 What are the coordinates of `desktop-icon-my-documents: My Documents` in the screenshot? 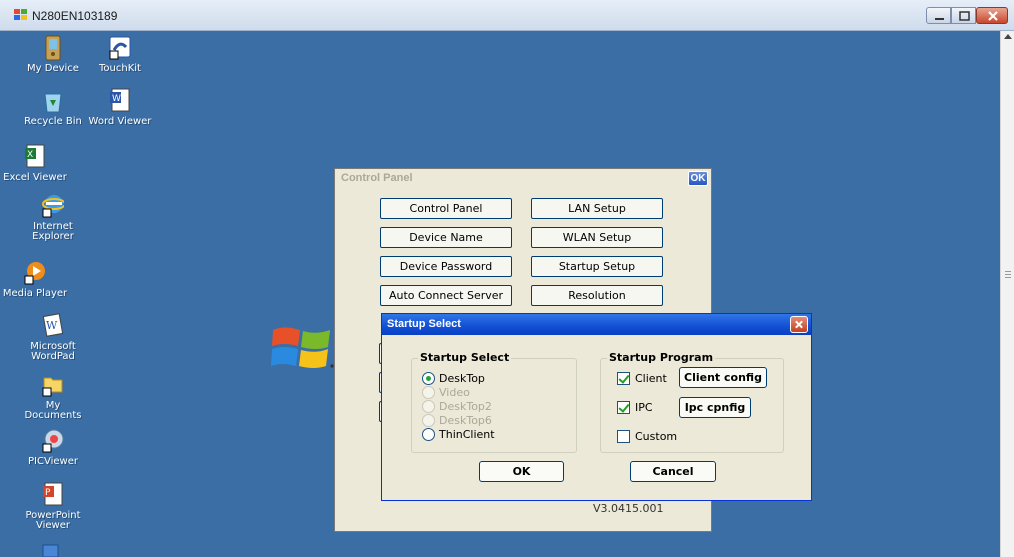 It's located at (53, 396).